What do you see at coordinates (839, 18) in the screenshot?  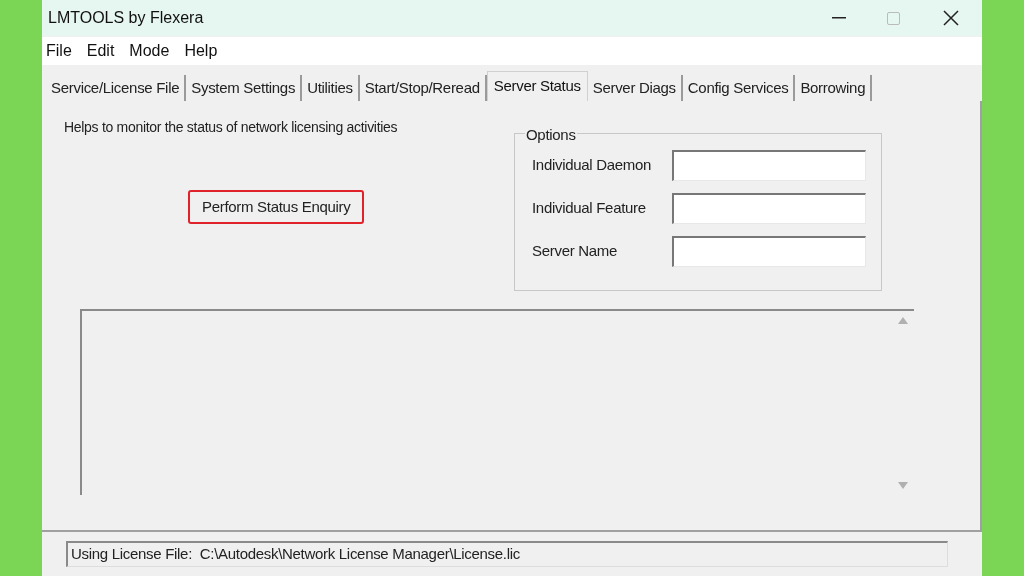 I see `minimize-icon` at bounding box center [839, 18].